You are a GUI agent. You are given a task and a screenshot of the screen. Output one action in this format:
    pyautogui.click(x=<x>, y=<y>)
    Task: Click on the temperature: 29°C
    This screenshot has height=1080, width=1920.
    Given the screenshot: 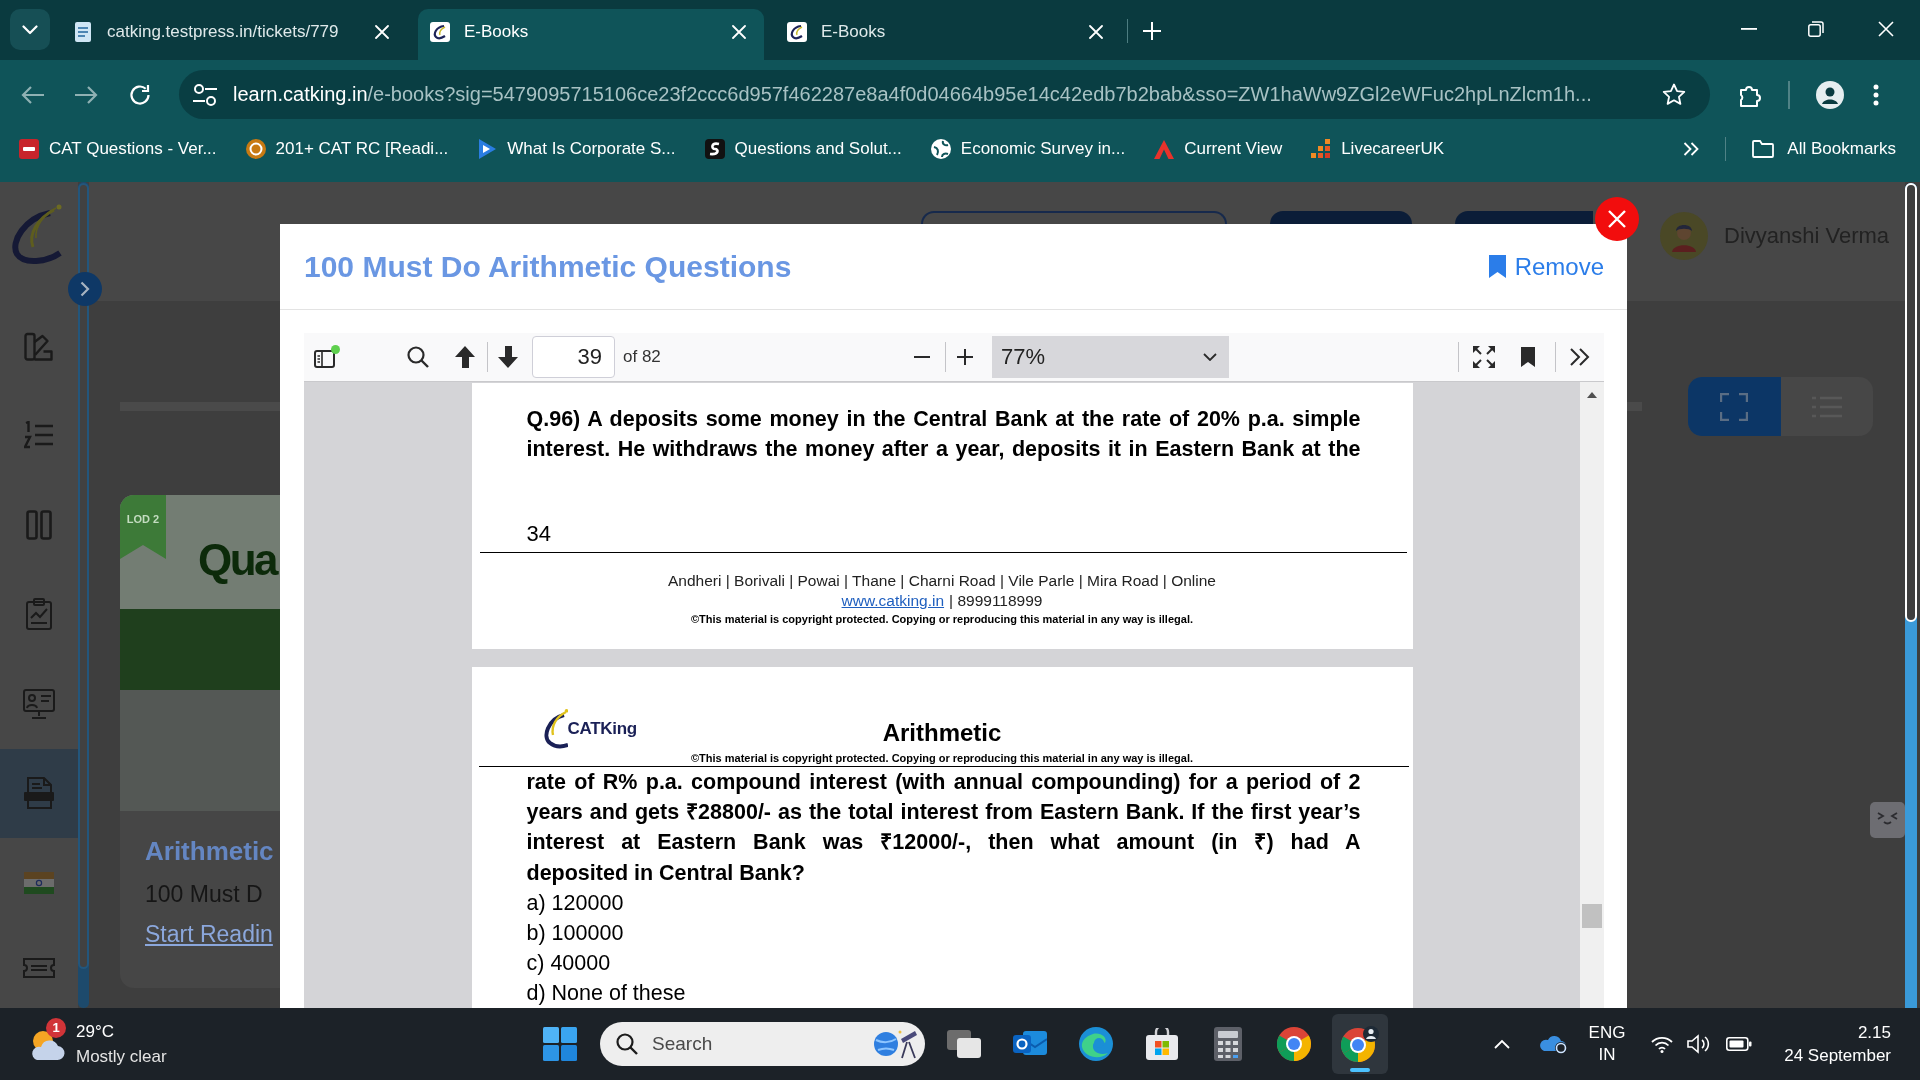 What is the action you would take?
    pyautogui.click(x=121, y=1031)
    